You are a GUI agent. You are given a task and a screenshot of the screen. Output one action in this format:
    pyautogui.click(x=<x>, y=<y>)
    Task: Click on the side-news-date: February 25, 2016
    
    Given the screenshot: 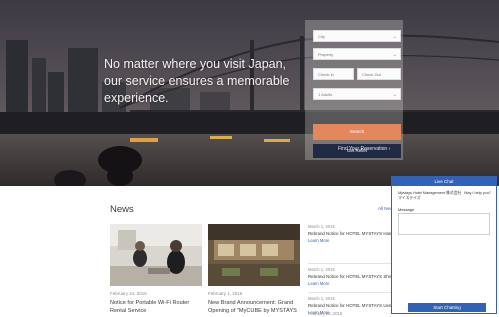 What is the action you would take?
    pyautogui.click(x=325, y=313)
    